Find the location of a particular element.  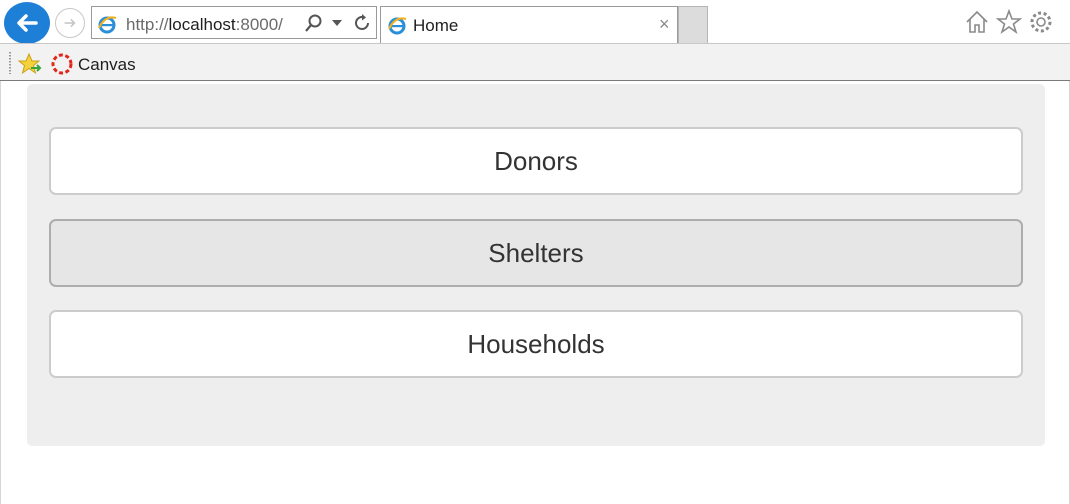

refresh-icon is located at coordinates (362, 23).